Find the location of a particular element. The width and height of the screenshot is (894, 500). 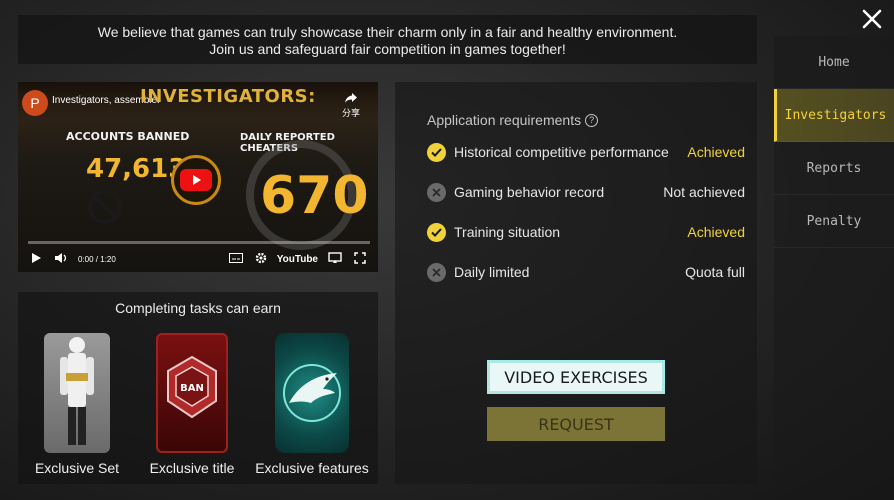

sidebar-item-investigators: Investigators is located at coordinates (834, 115).